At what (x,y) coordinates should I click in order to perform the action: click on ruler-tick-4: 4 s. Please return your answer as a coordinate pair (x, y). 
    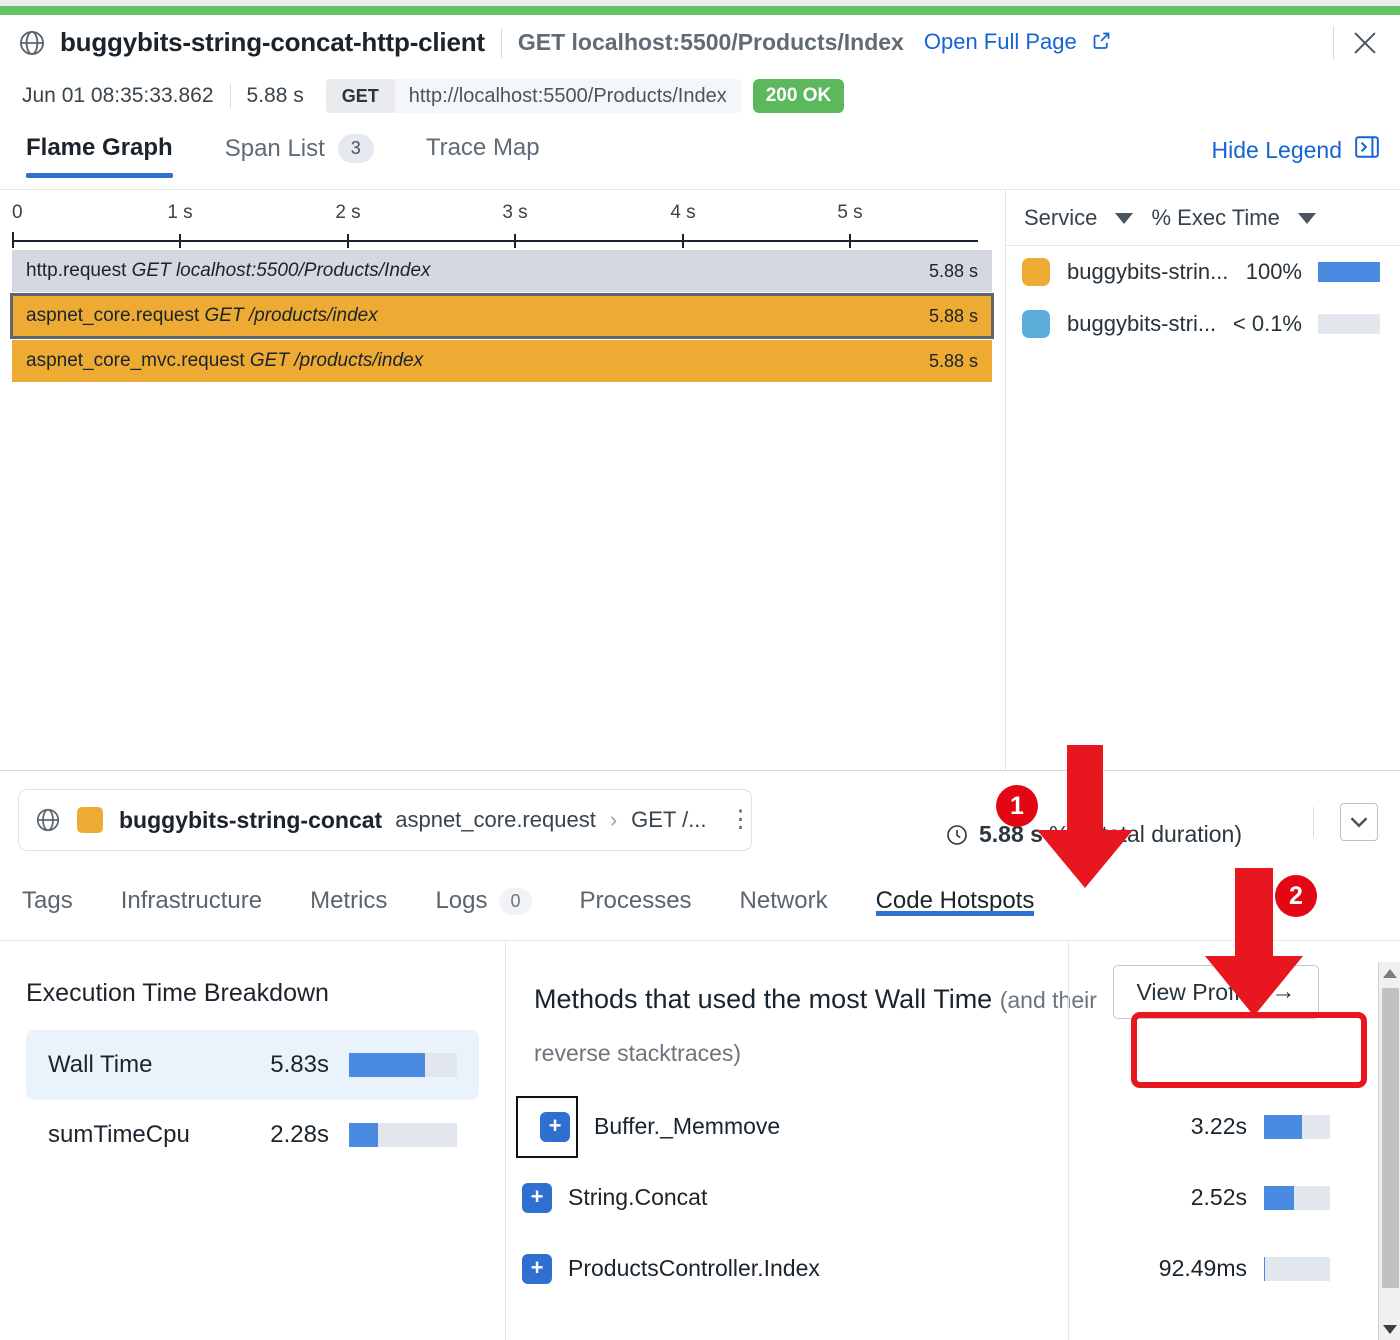
    Looking at the image, I should click on (683, 212).